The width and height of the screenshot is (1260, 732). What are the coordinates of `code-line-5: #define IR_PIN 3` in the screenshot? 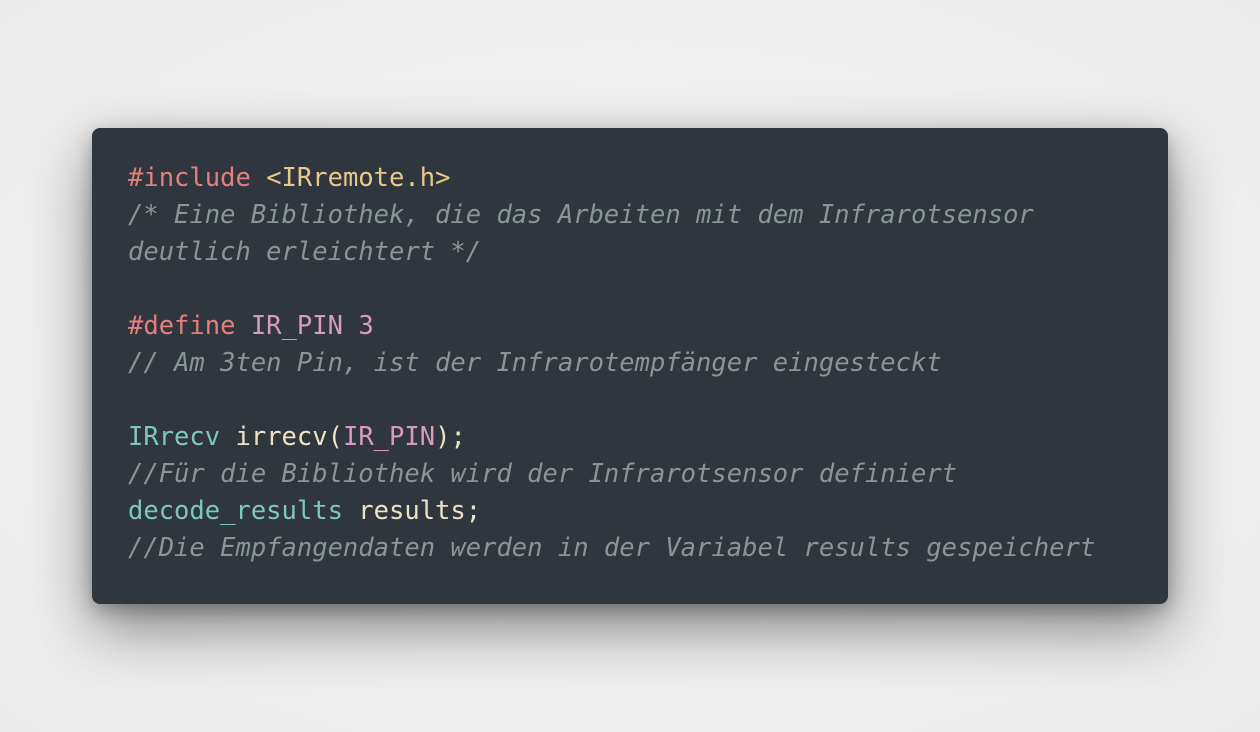 It's located at (630, 326).